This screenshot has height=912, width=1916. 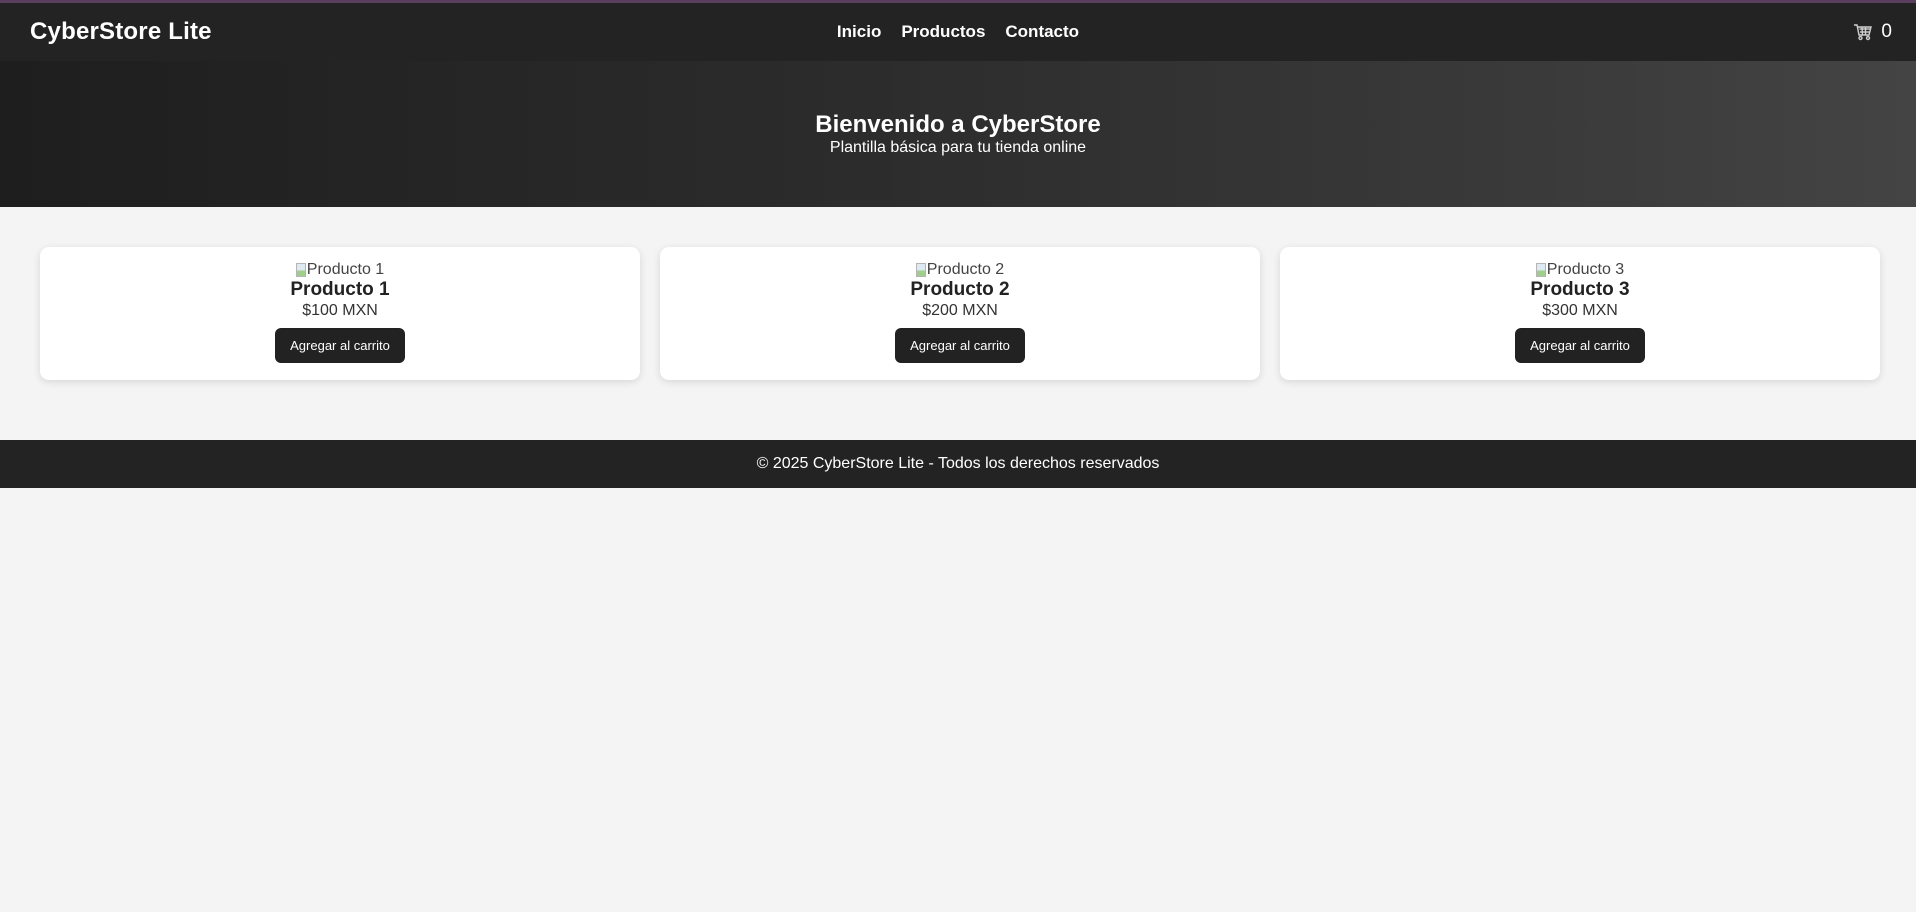 I want to click on main-nav: Inicio Productos Contacto, so click(x=958, y=32).